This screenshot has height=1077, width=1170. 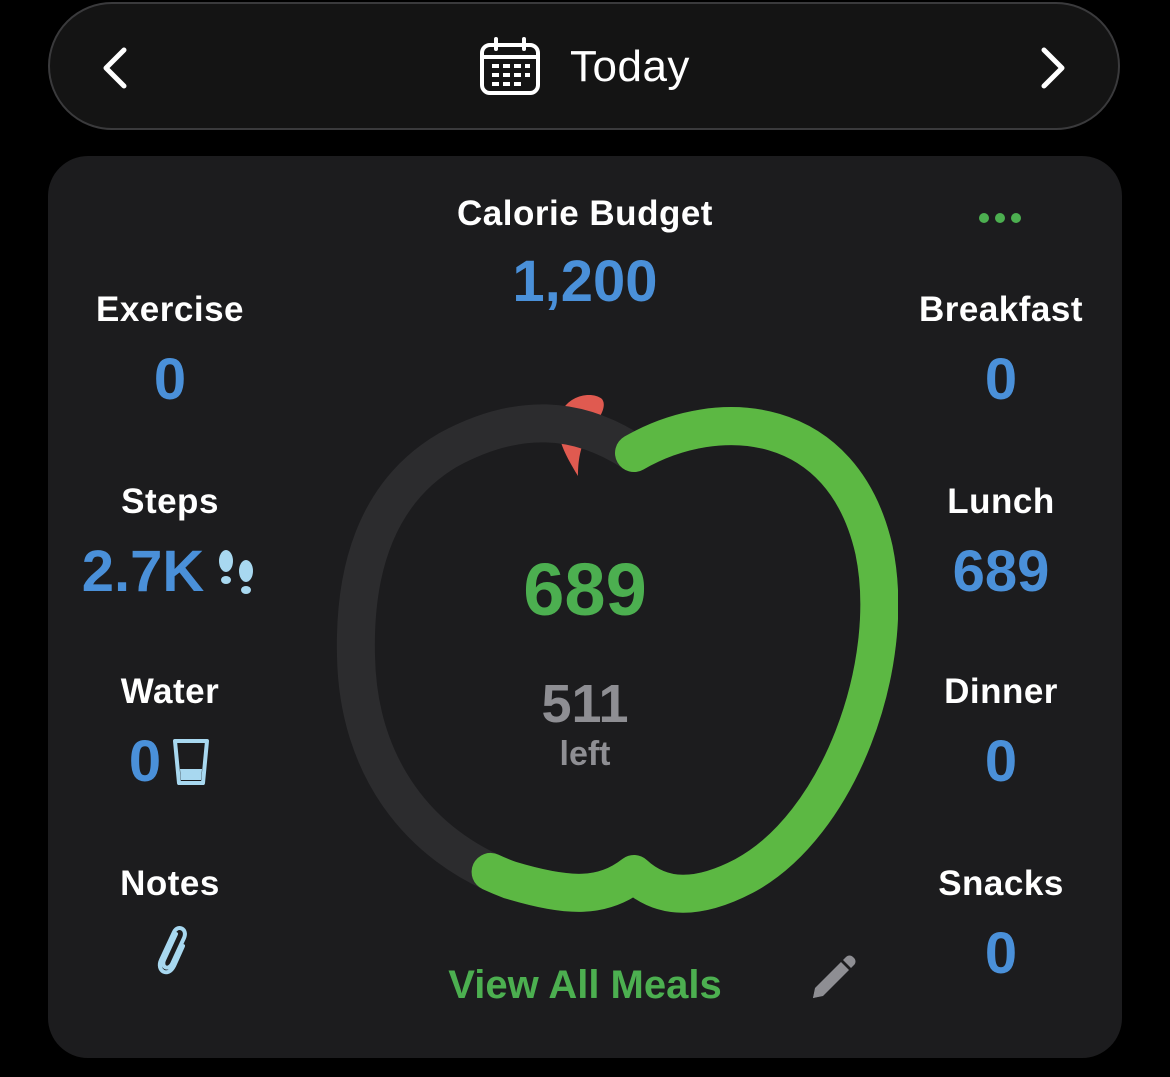 What do you see at coordinates (834, 976) in the screenshot?
I see `pencil-icon` at bounding box center [834, 976].